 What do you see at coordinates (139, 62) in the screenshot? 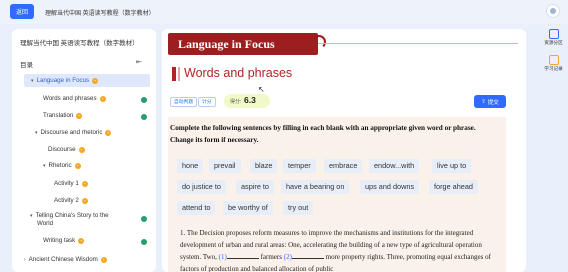
I see `collapse-toc-icon: ⇤` at bounding box center [139, 62].